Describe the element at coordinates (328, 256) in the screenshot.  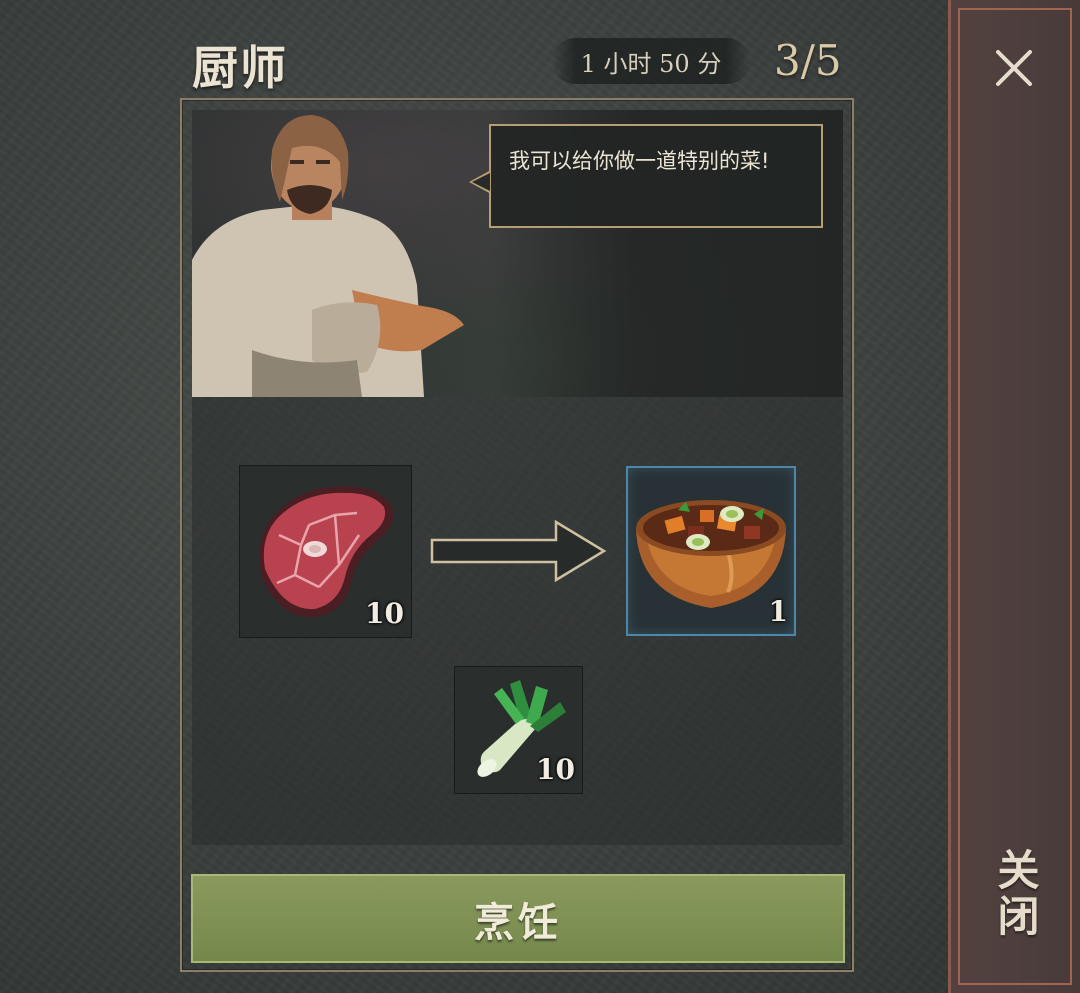
I see `chef-portrait` at that location.